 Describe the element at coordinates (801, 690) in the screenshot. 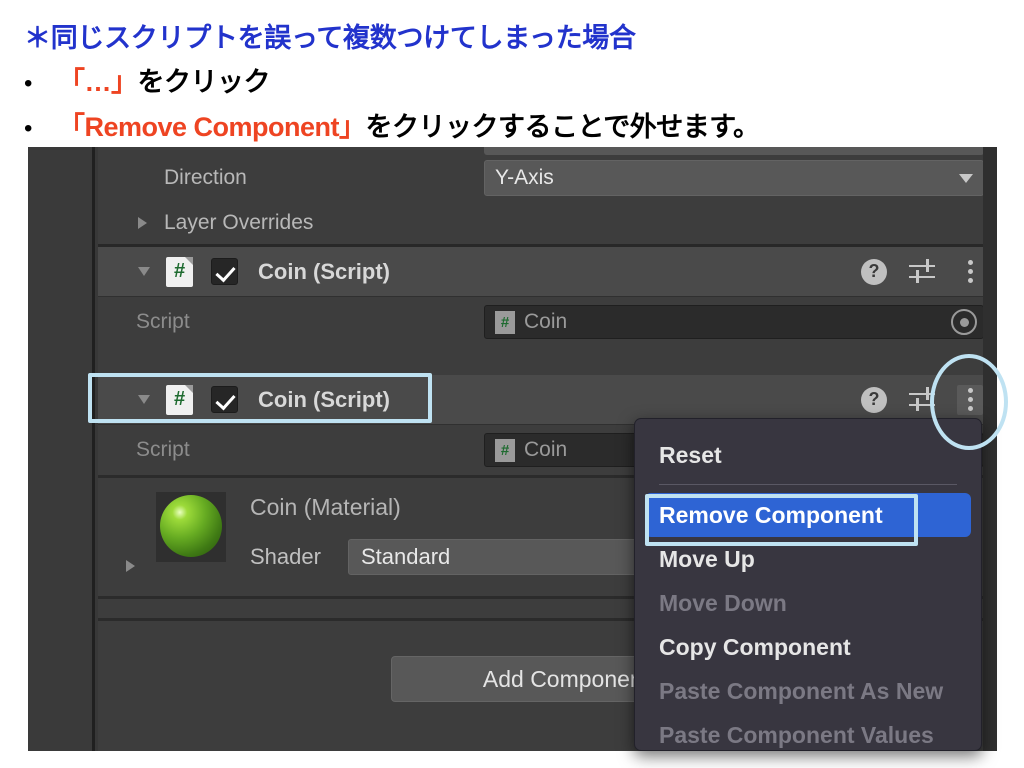

I see `menu-item-paste-component-as-new: Paste Component As New` at that location.